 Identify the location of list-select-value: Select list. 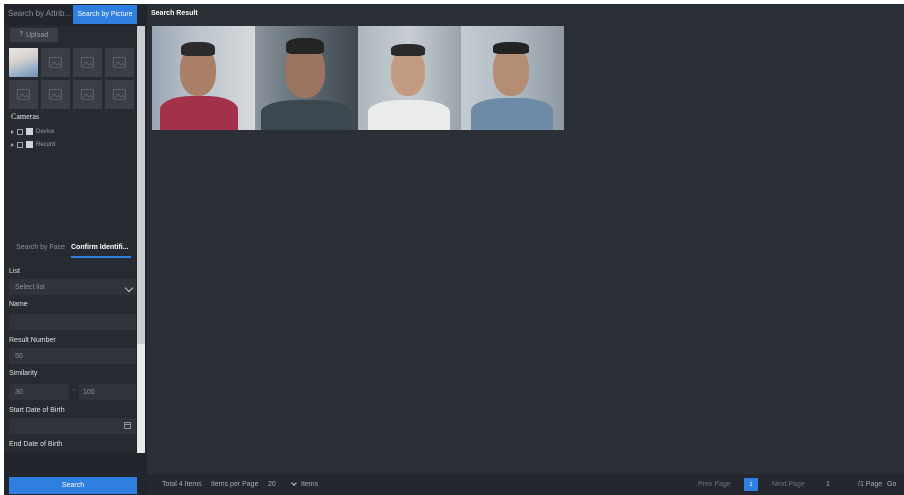
(30, 287).